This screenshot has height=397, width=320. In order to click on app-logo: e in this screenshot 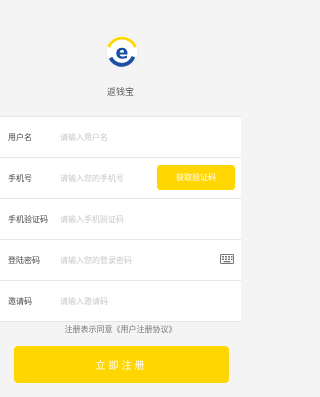, I will do `click(122, 51)`.